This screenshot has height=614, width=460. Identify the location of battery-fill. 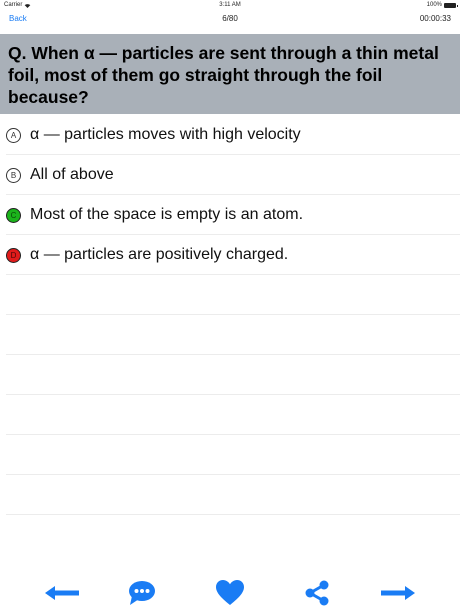
(450, 5).